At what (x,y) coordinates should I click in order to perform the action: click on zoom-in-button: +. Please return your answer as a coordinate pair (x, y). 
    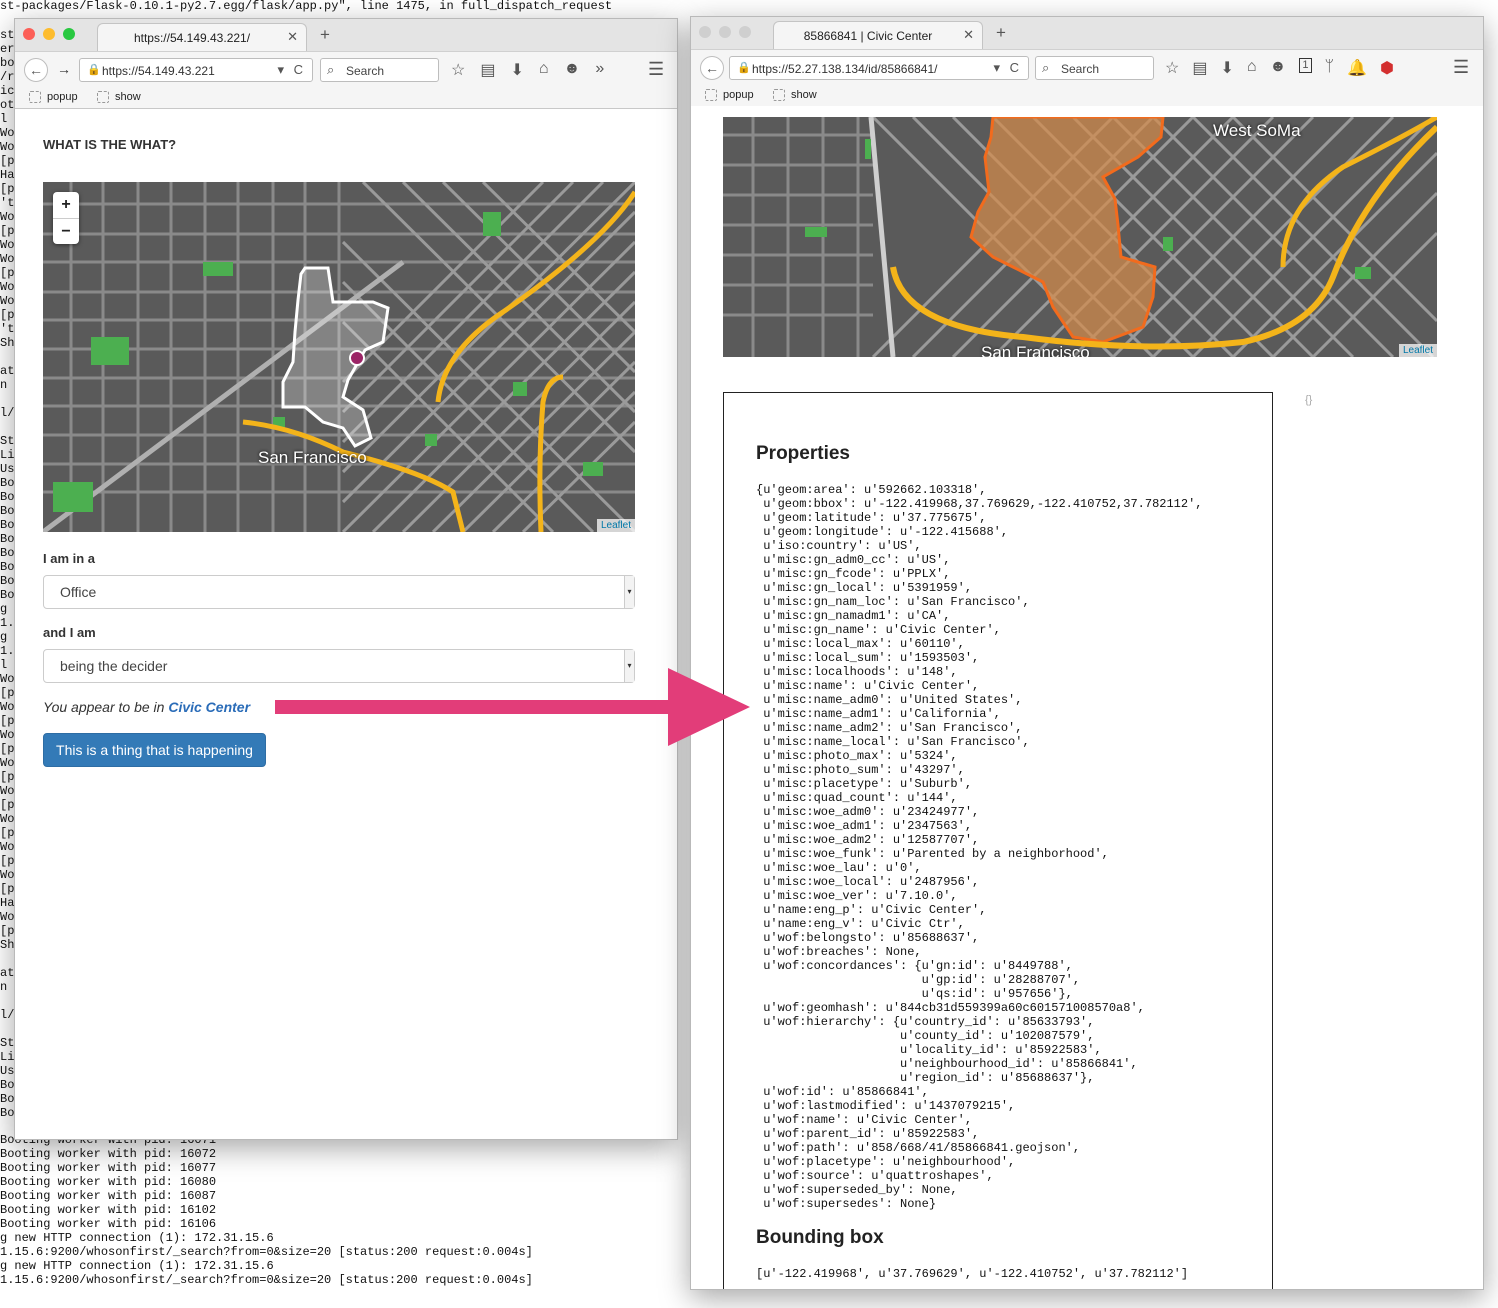
    Looking at the image, I should click on (66, 205).